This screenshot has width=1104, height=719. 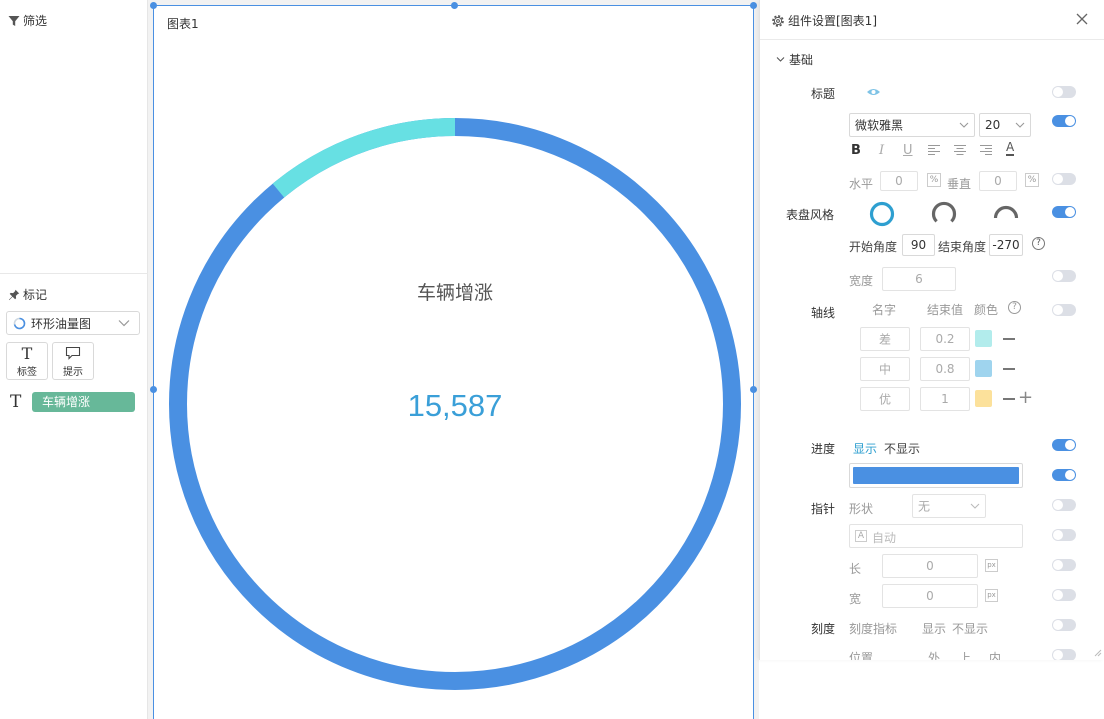 What do you see at coordinates (912, 125) in the screenshot?
I see `font-family-select: 微软雅黑` at bounding box center [912, 125].